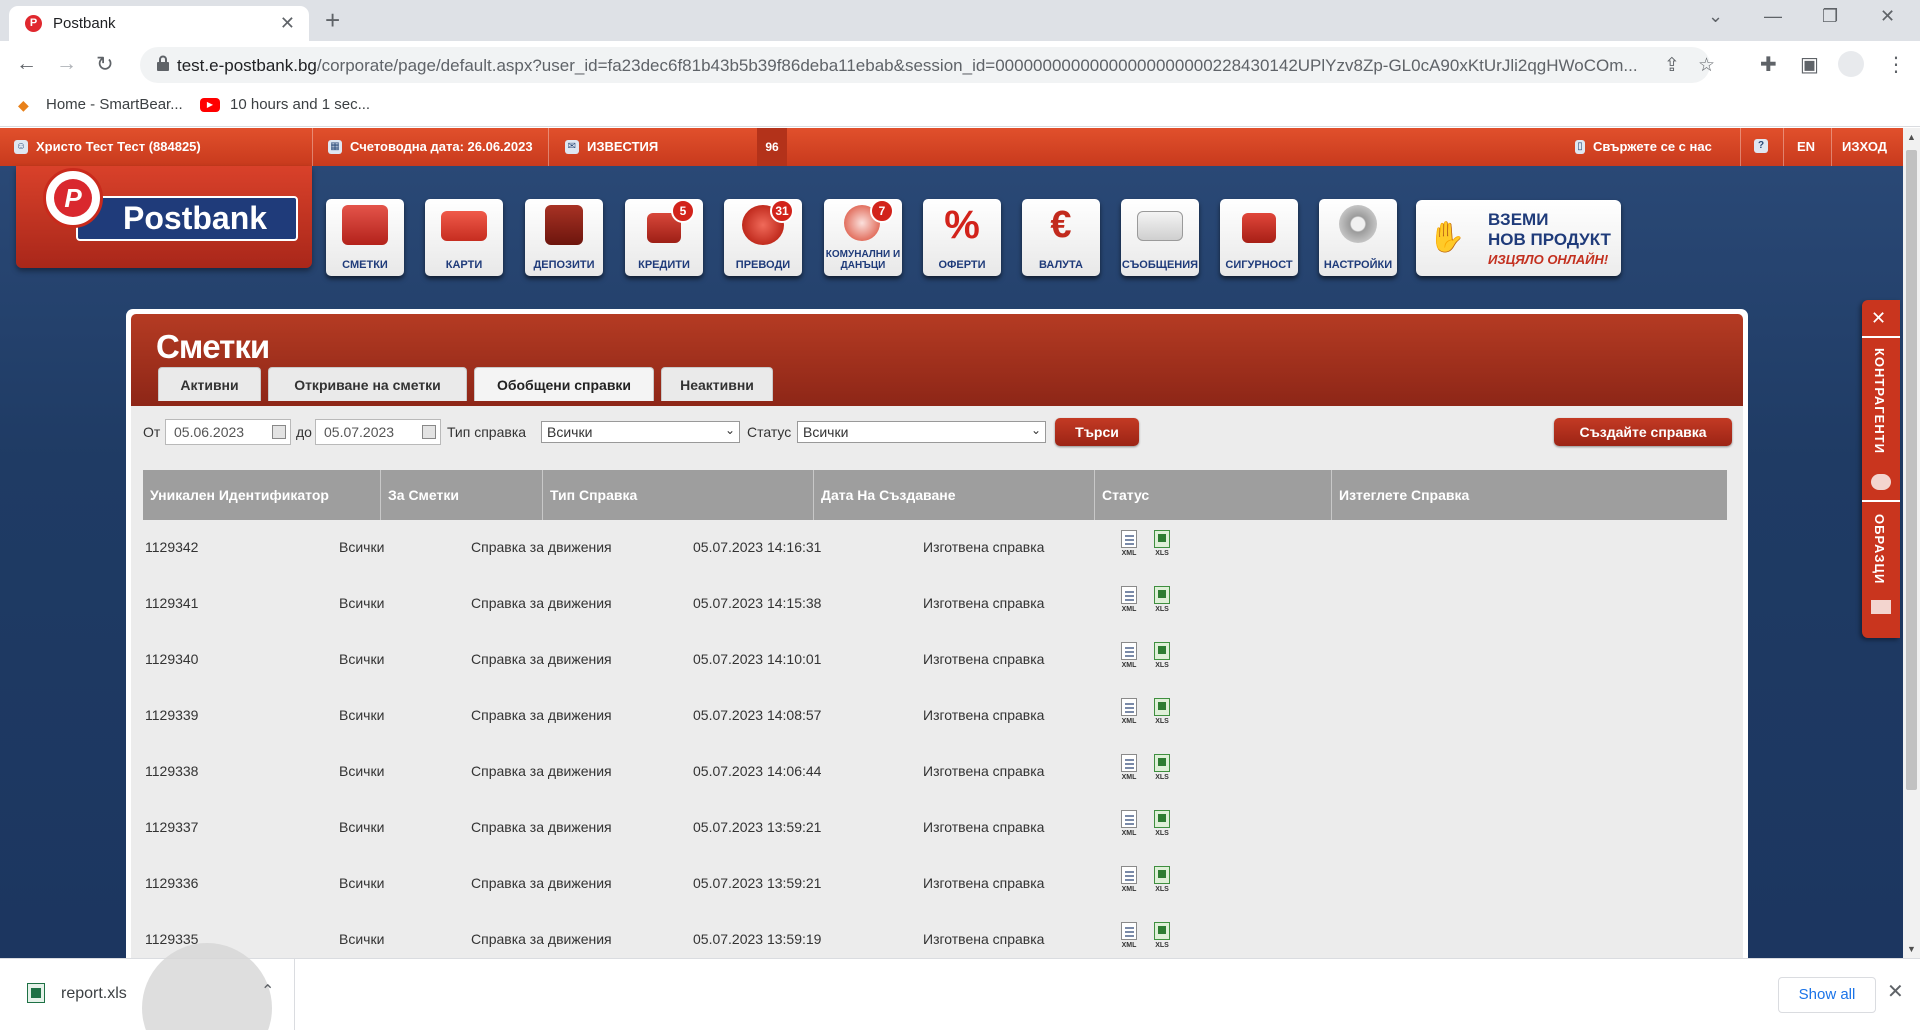 This screenshot has height=1030, width=1920. Describe the element at coordinates (262, 495) in the screenshot. I see `col-unique-id: Уникален Идентификатор` at that location.